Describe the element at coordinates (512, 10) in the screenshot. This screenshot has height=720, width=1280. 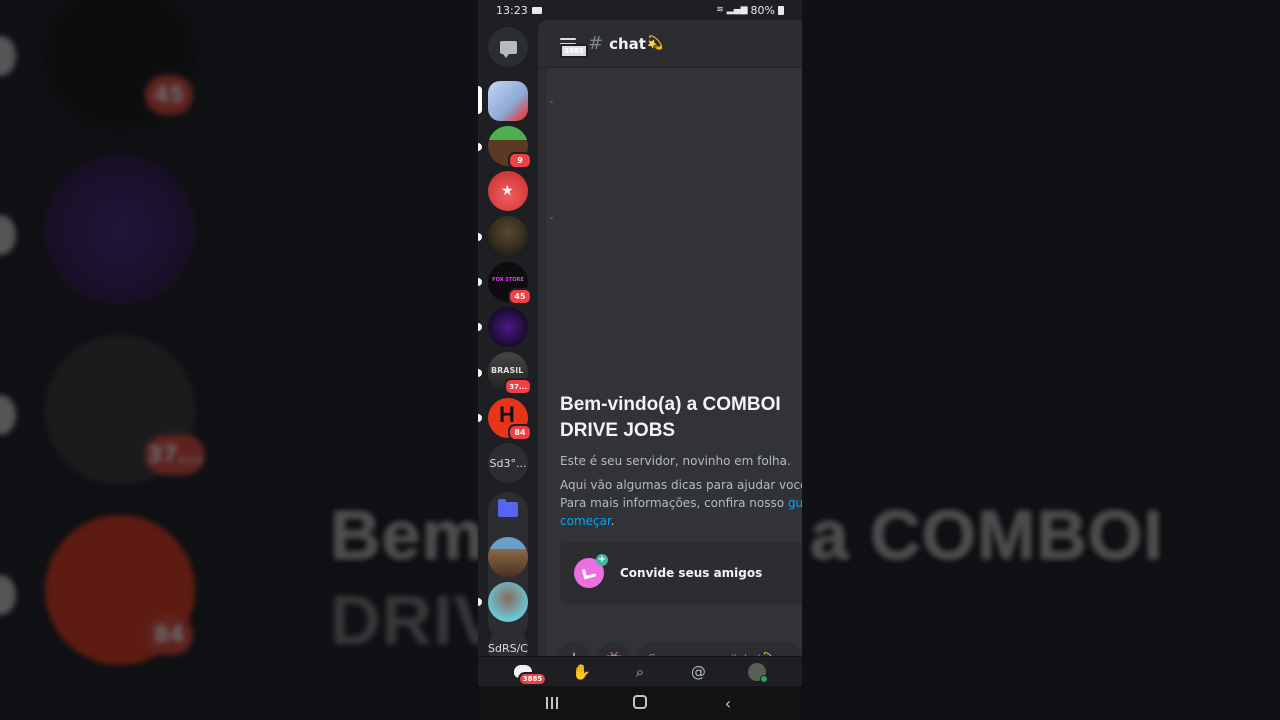
I see `status-time: 13:23` at that location.